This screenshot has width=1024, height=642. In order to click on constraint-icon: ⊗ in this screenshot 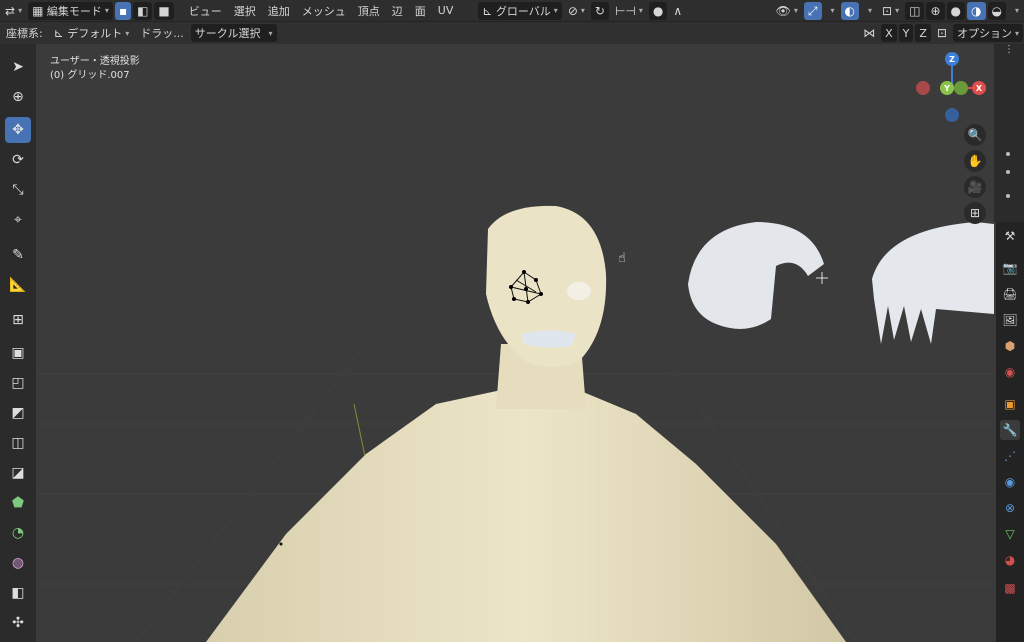, I will do `click(1010, 508)`.